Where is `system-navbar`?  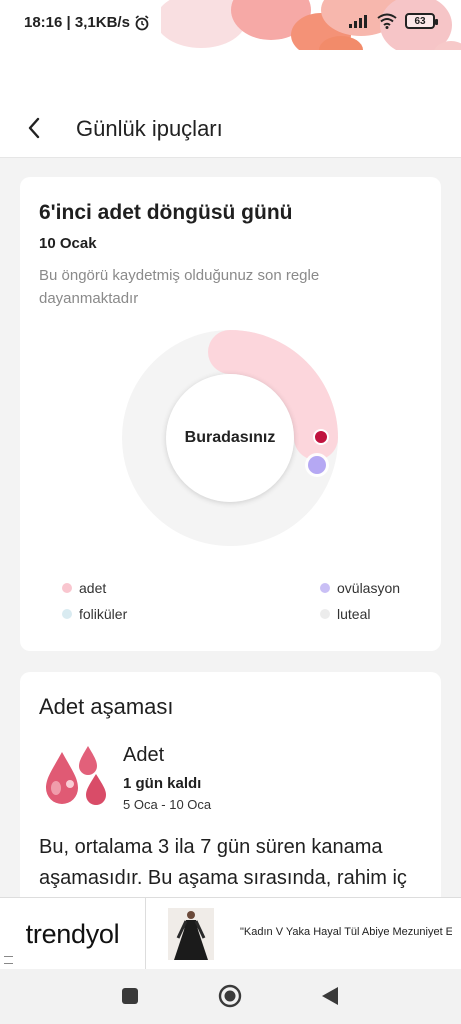
system-navbar is located at coordinates (230, 996).